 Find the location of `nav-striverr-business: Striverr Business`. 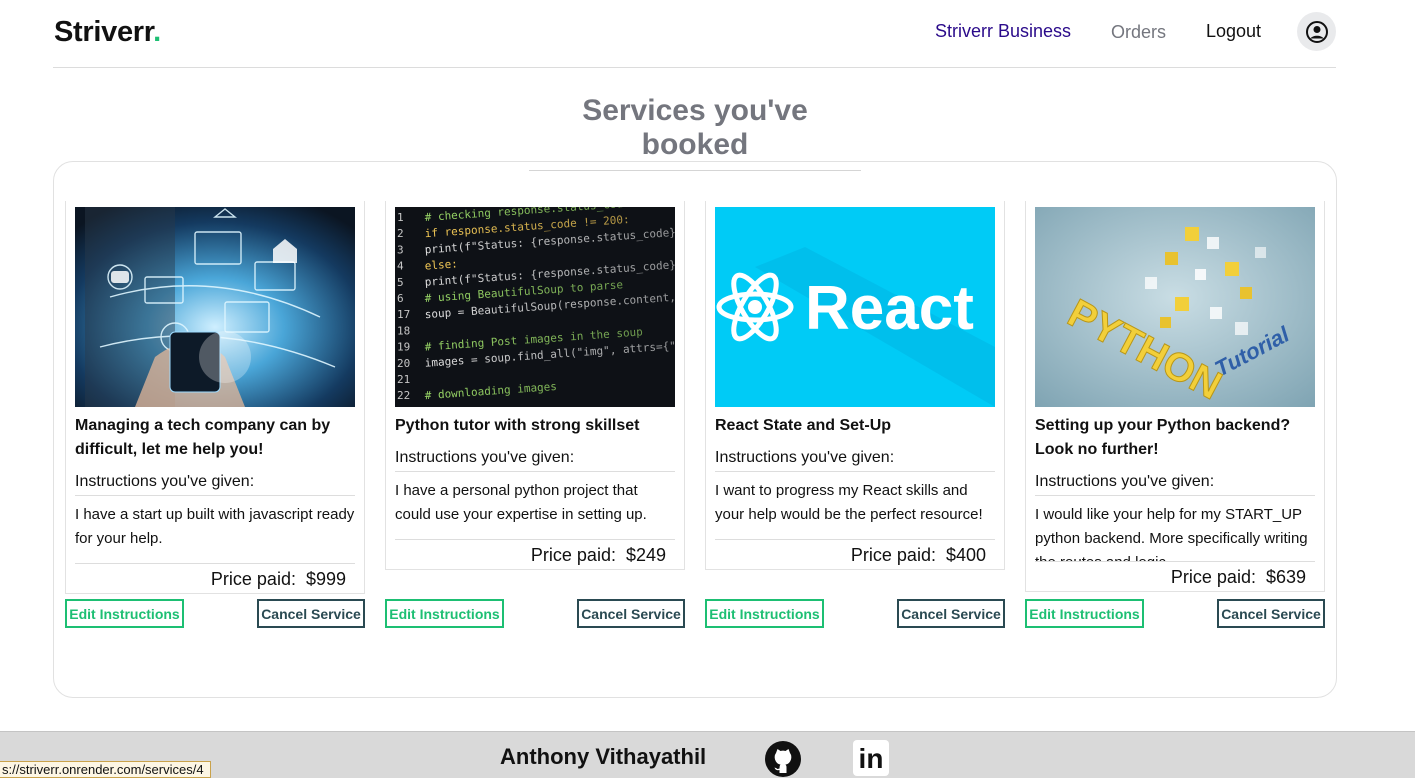

nav-striverr-business: Striverr Business is located at coordinates (1003, 31).